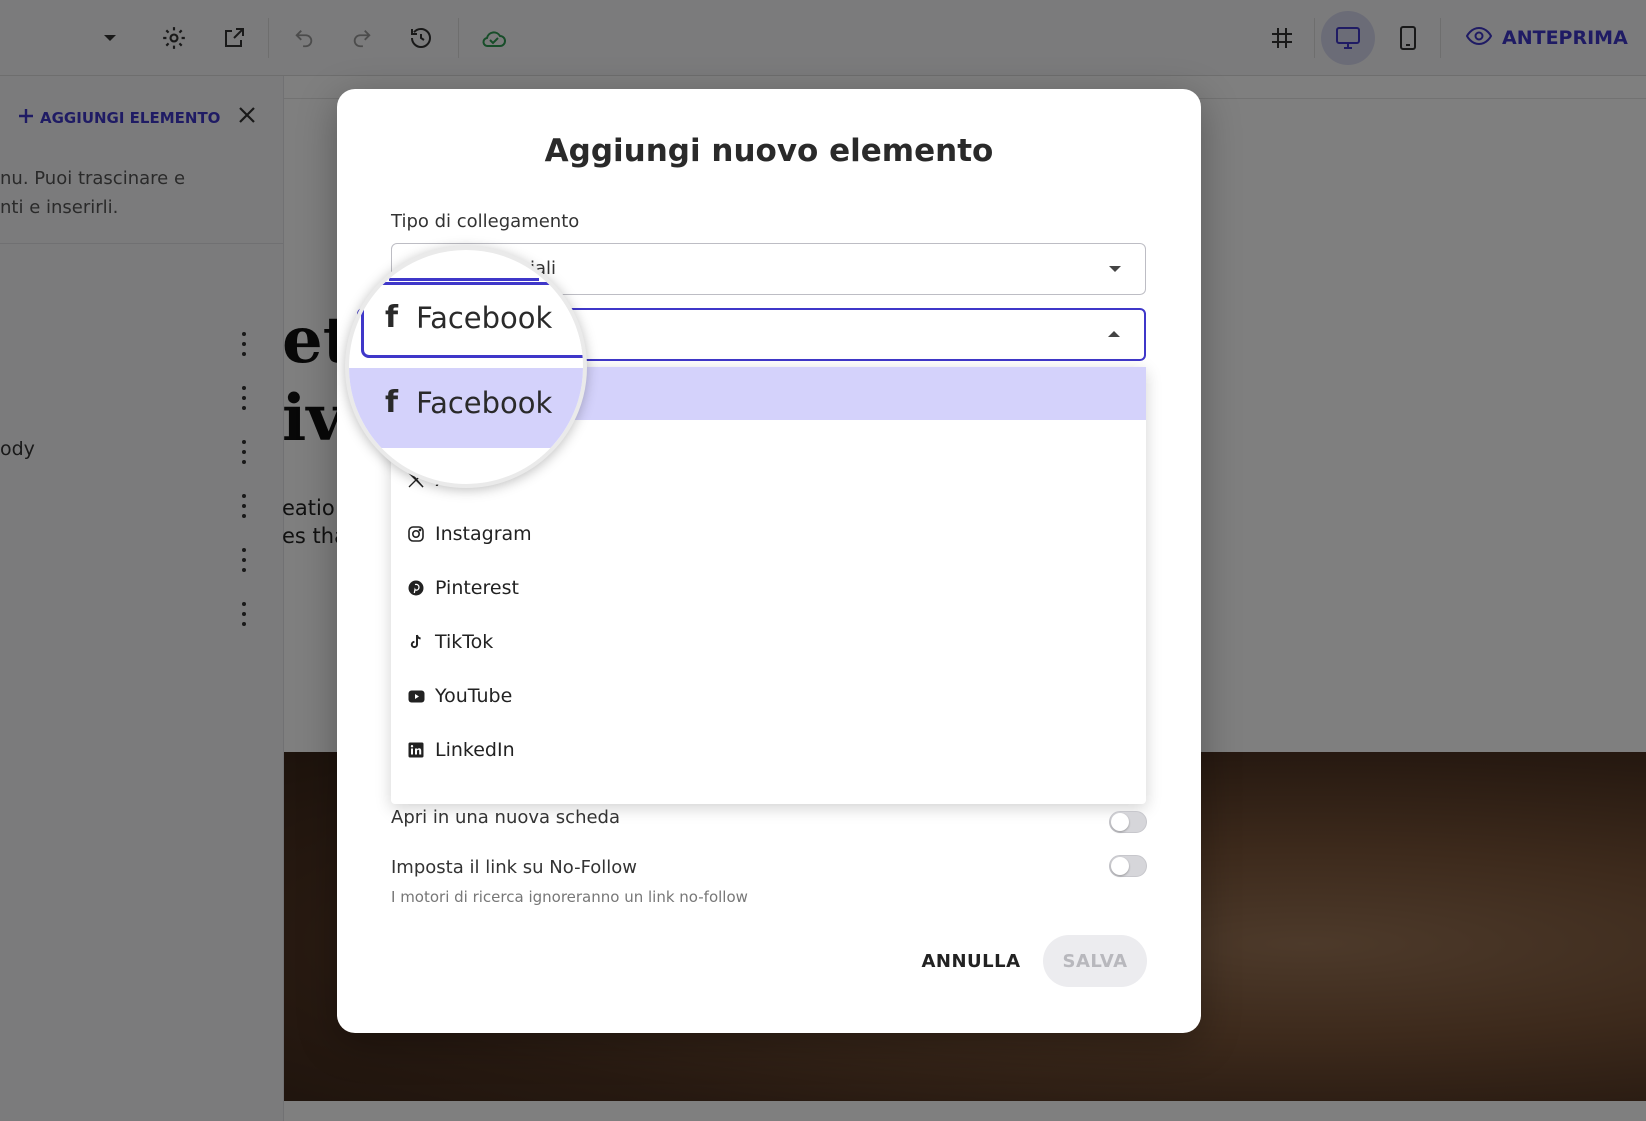 The height and width of the screenshot is (1121, 1646). Describe the element at coordinates (475, 750) in the screenshot. I see `option-label: LinkedIn` at that location.